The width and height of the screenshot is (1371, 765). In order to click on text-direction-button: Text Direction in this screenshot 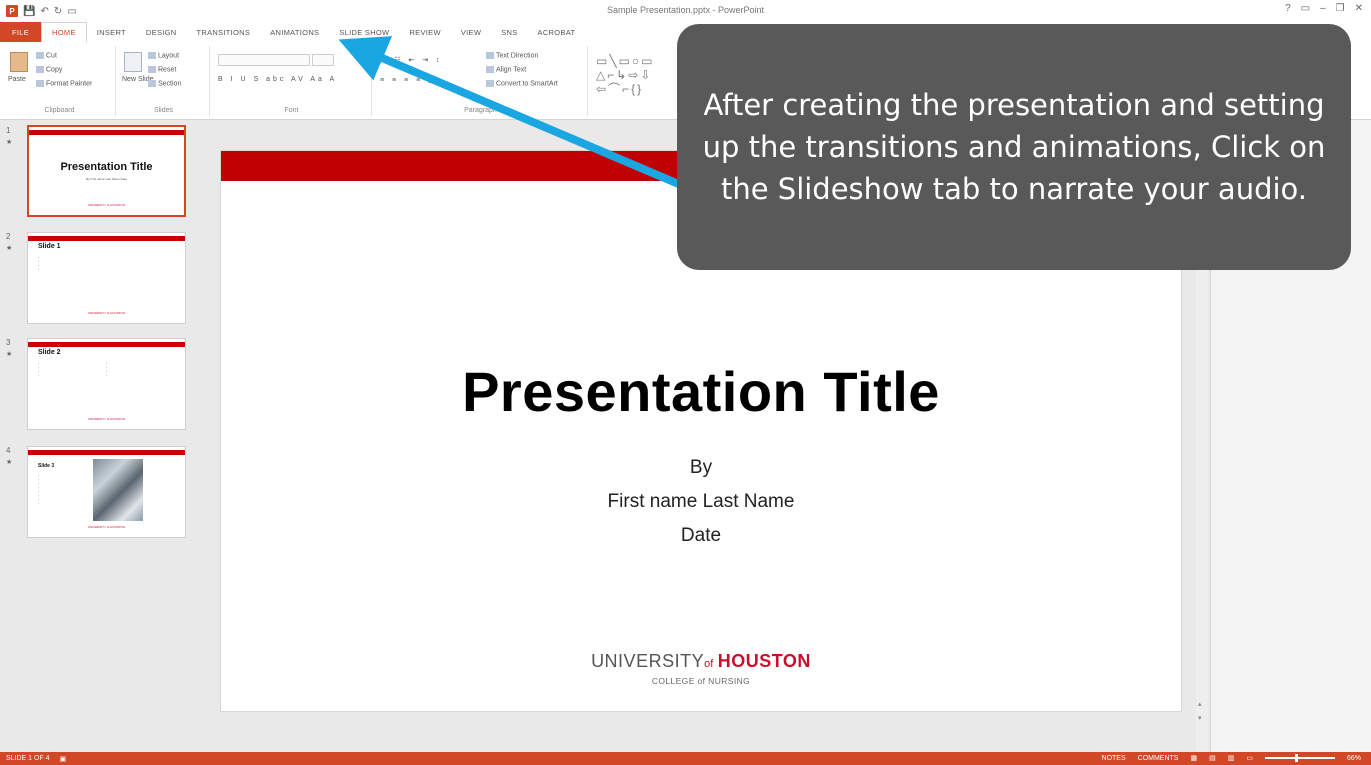, I will do `click(512, 55)`.